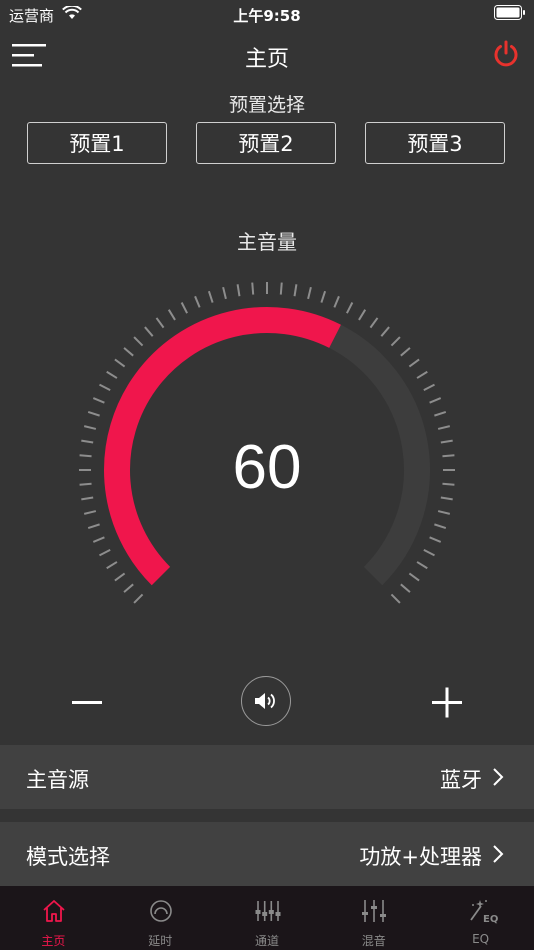 This screenshot has height=950, width=534. What do you see at coordinates (267, 467) in the screenshot?
I see `volume-value: 60` at bounding box center [267, 467].